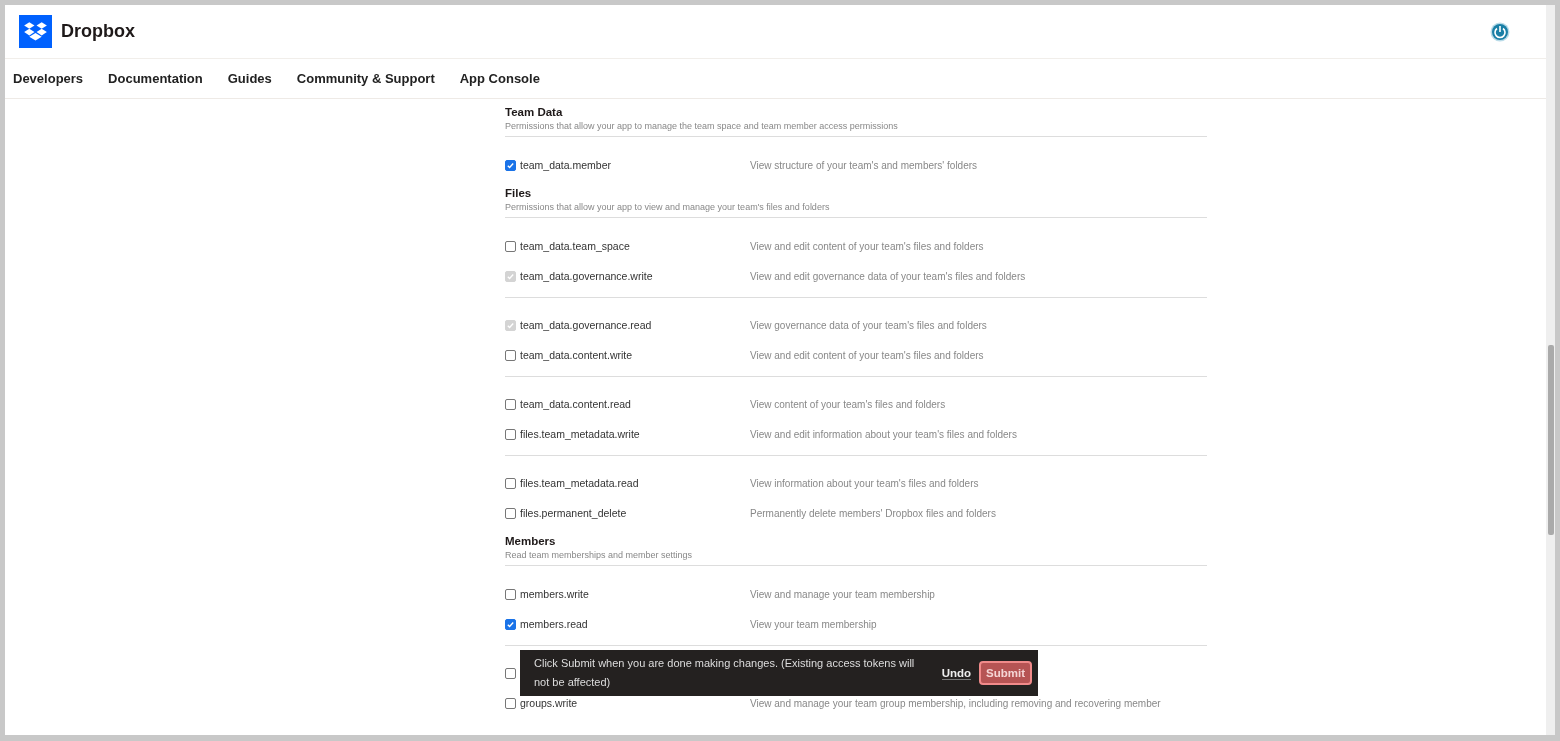 The width and height of the screenshot is (1560, 741). What do you see at coordinates (580, 434) in the screenshot?
I see `scope-name: files.team_metadata.write` at bounding box center [580, 434].